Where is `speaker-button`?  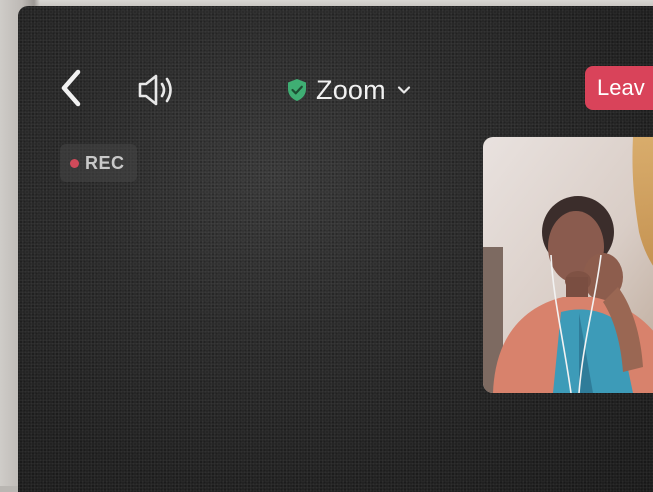 speaker-button is located at coordinates (157, 90).